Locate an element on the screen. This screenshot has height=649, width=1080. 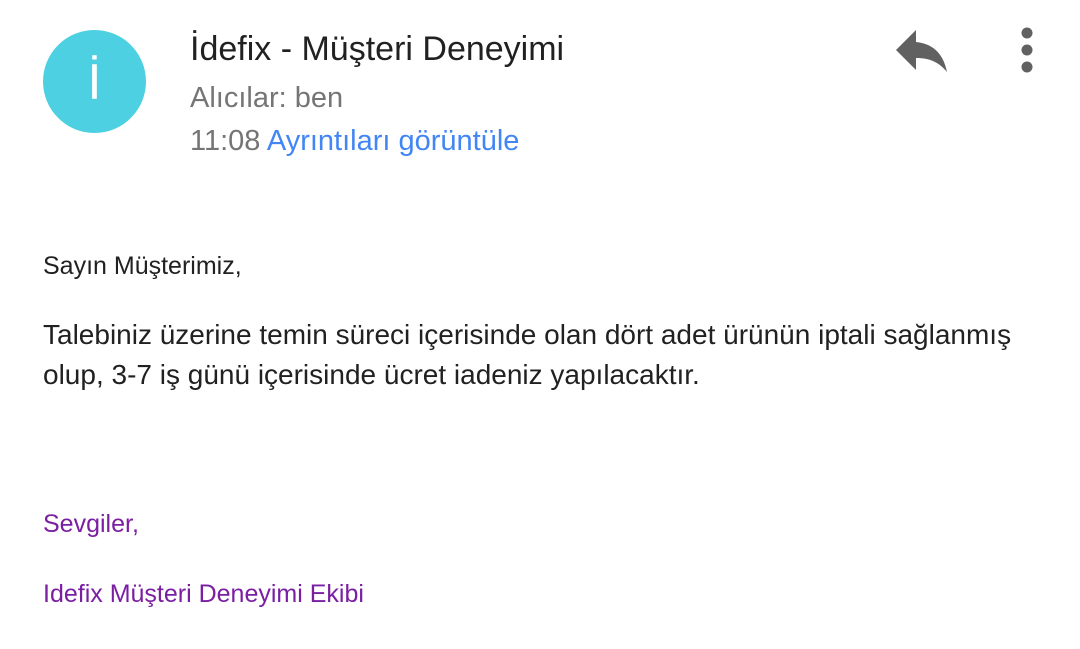
signoff-text: Sevgiler, is located at coordinates (91, 524).